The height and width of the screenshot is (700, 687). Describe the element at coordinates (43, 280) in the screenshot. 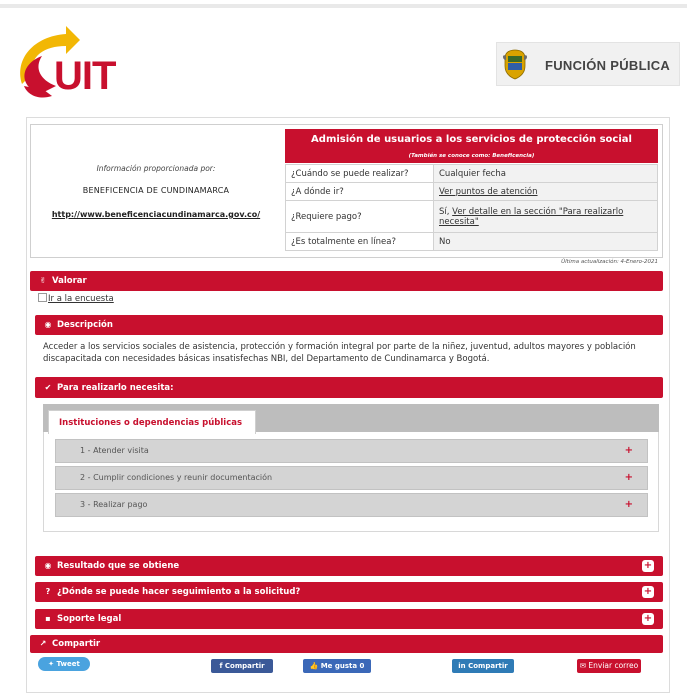

I see `thumbs-up-icon: ✌` at that location.